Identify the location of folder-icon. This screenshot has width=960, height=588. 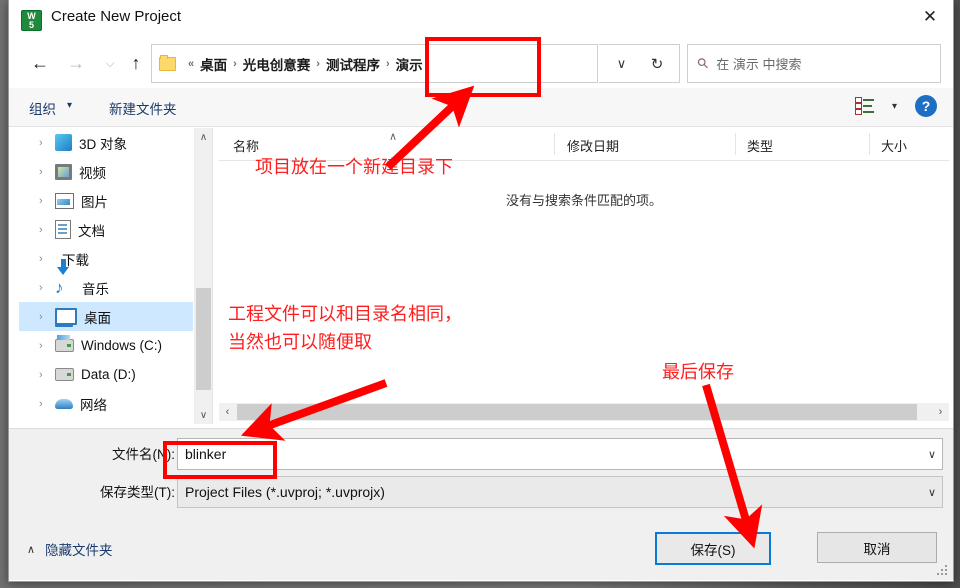
(167, 62).